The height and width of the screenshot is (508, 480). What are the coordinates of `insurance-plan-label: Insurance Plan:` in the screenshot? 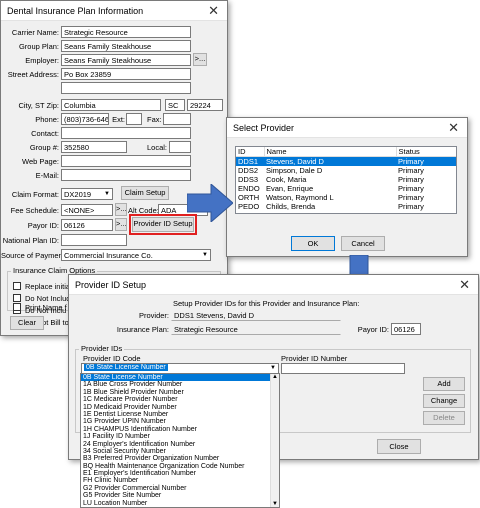 It's located at (142, 329).